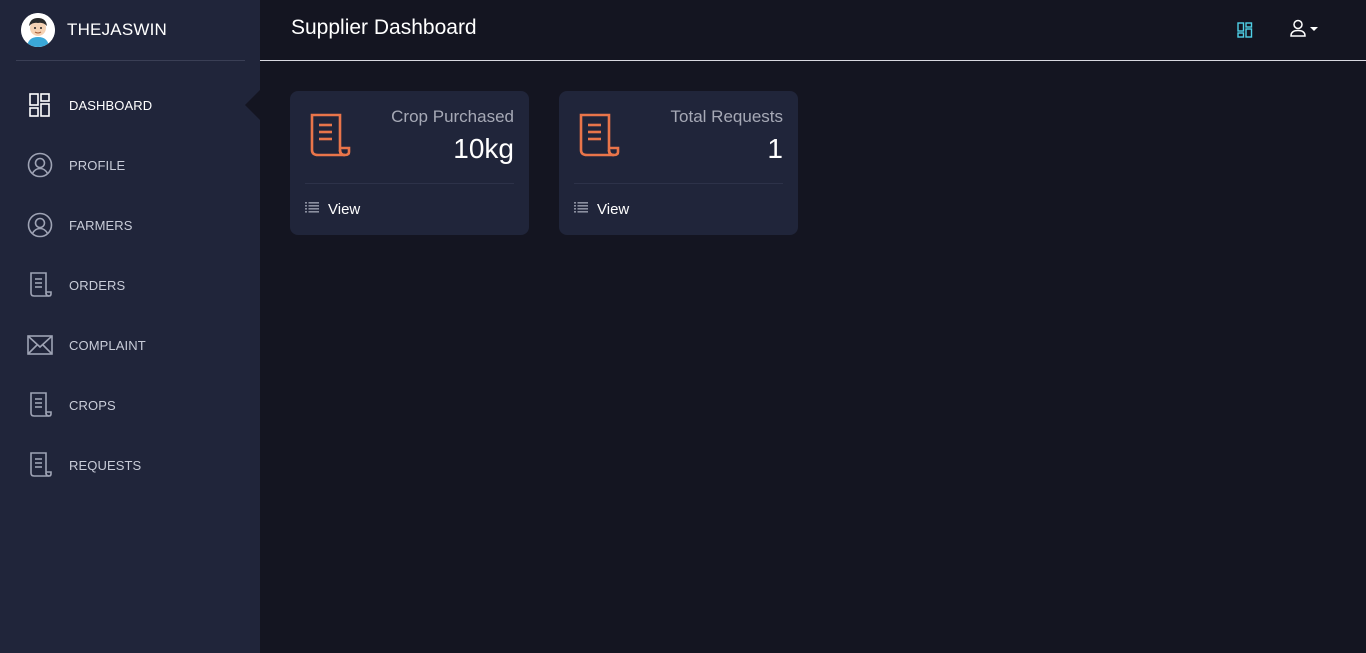 This screenshot has height=653, width=1366. Describe the element at coordinates (775, 148) in the screenshot. I see `card-value: 1` at that location.